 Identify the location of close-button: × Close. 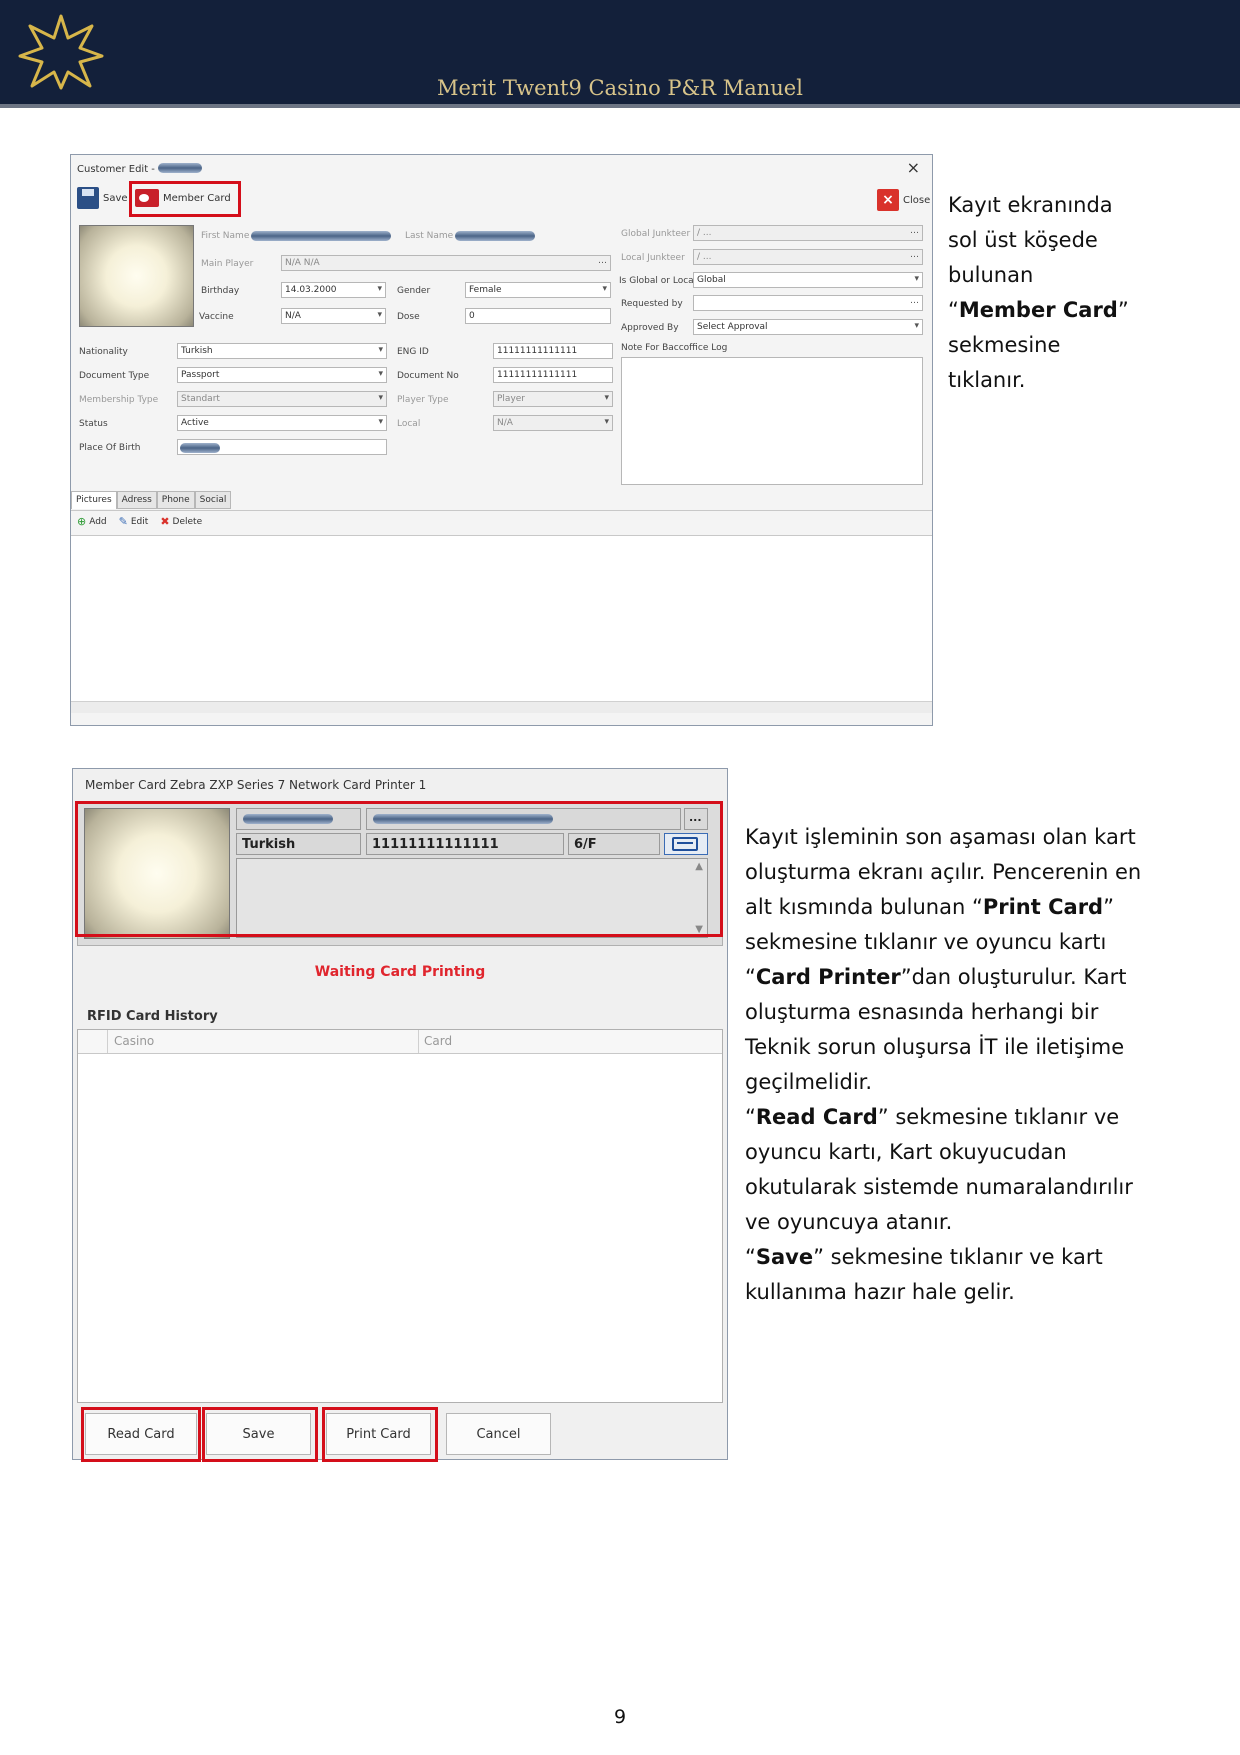
(903, 200).